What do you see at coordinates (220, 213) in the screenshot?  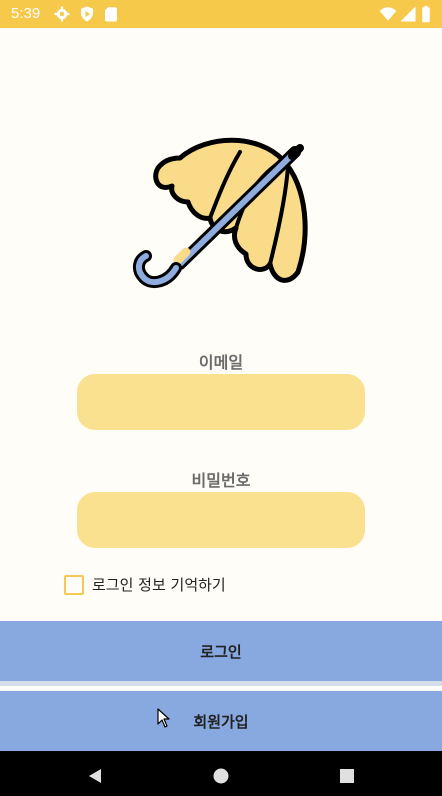 I see `umbrella-icon` at bounding box center [220, 213].